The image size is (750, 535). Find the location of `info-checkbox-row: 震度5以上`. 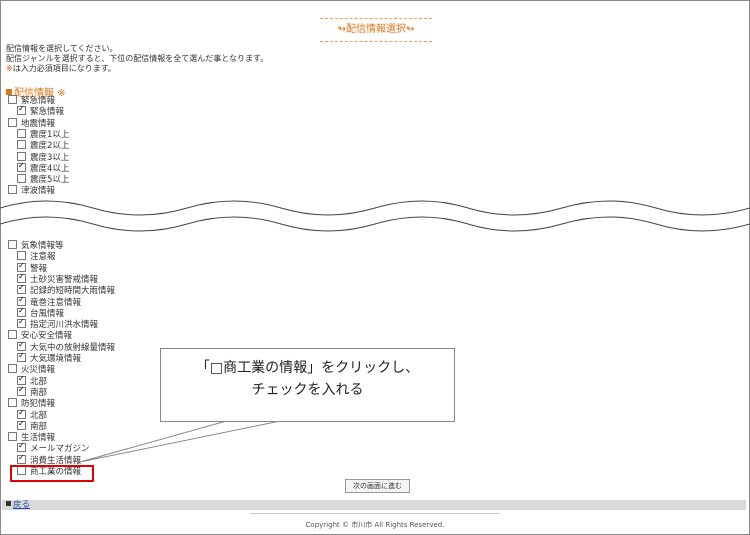

info-checkbox-row: 震度5以上 is located at coordinates (43, 179).